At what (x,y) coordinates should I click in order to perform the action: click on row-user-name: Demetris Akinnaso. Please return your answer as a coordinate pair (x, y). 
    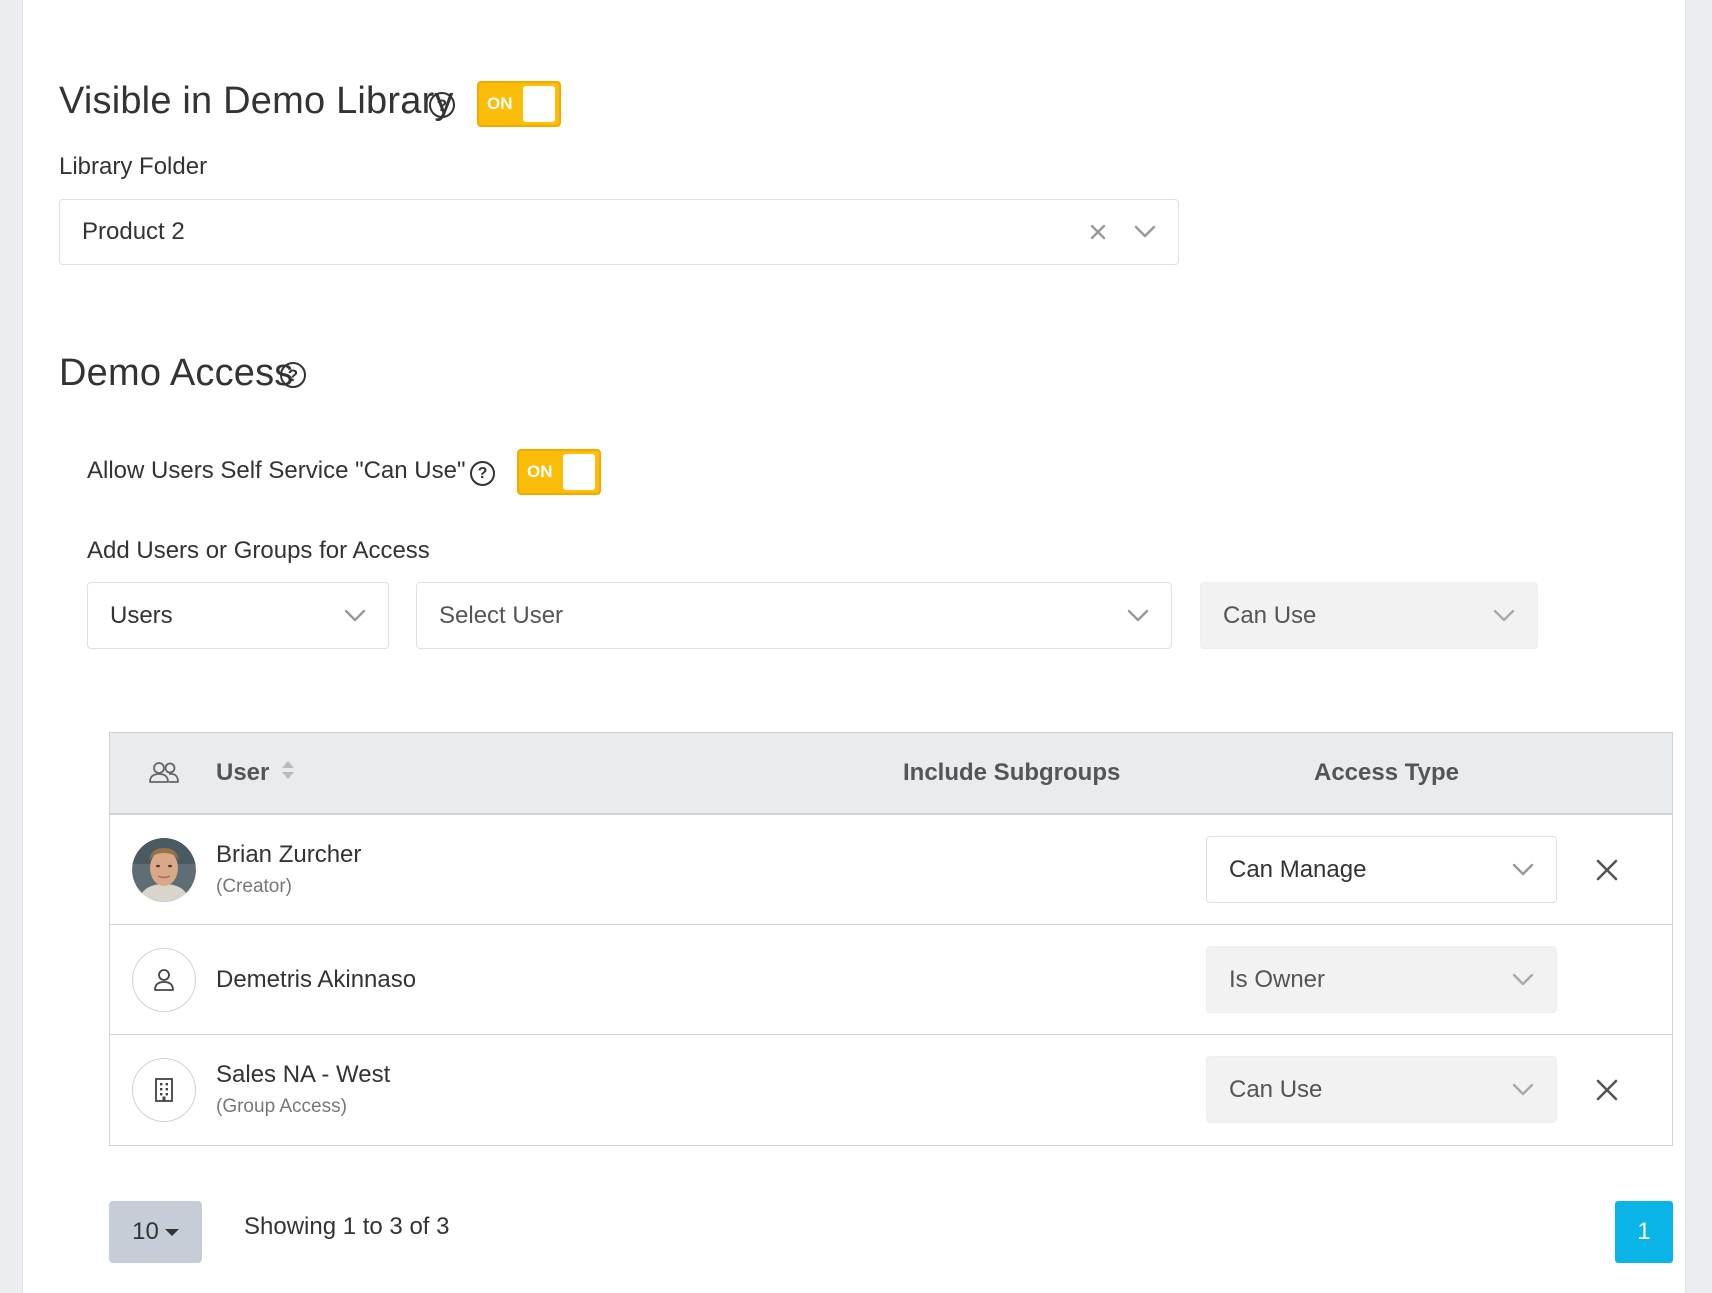
    Looking at the image, I should click on (316, 979).